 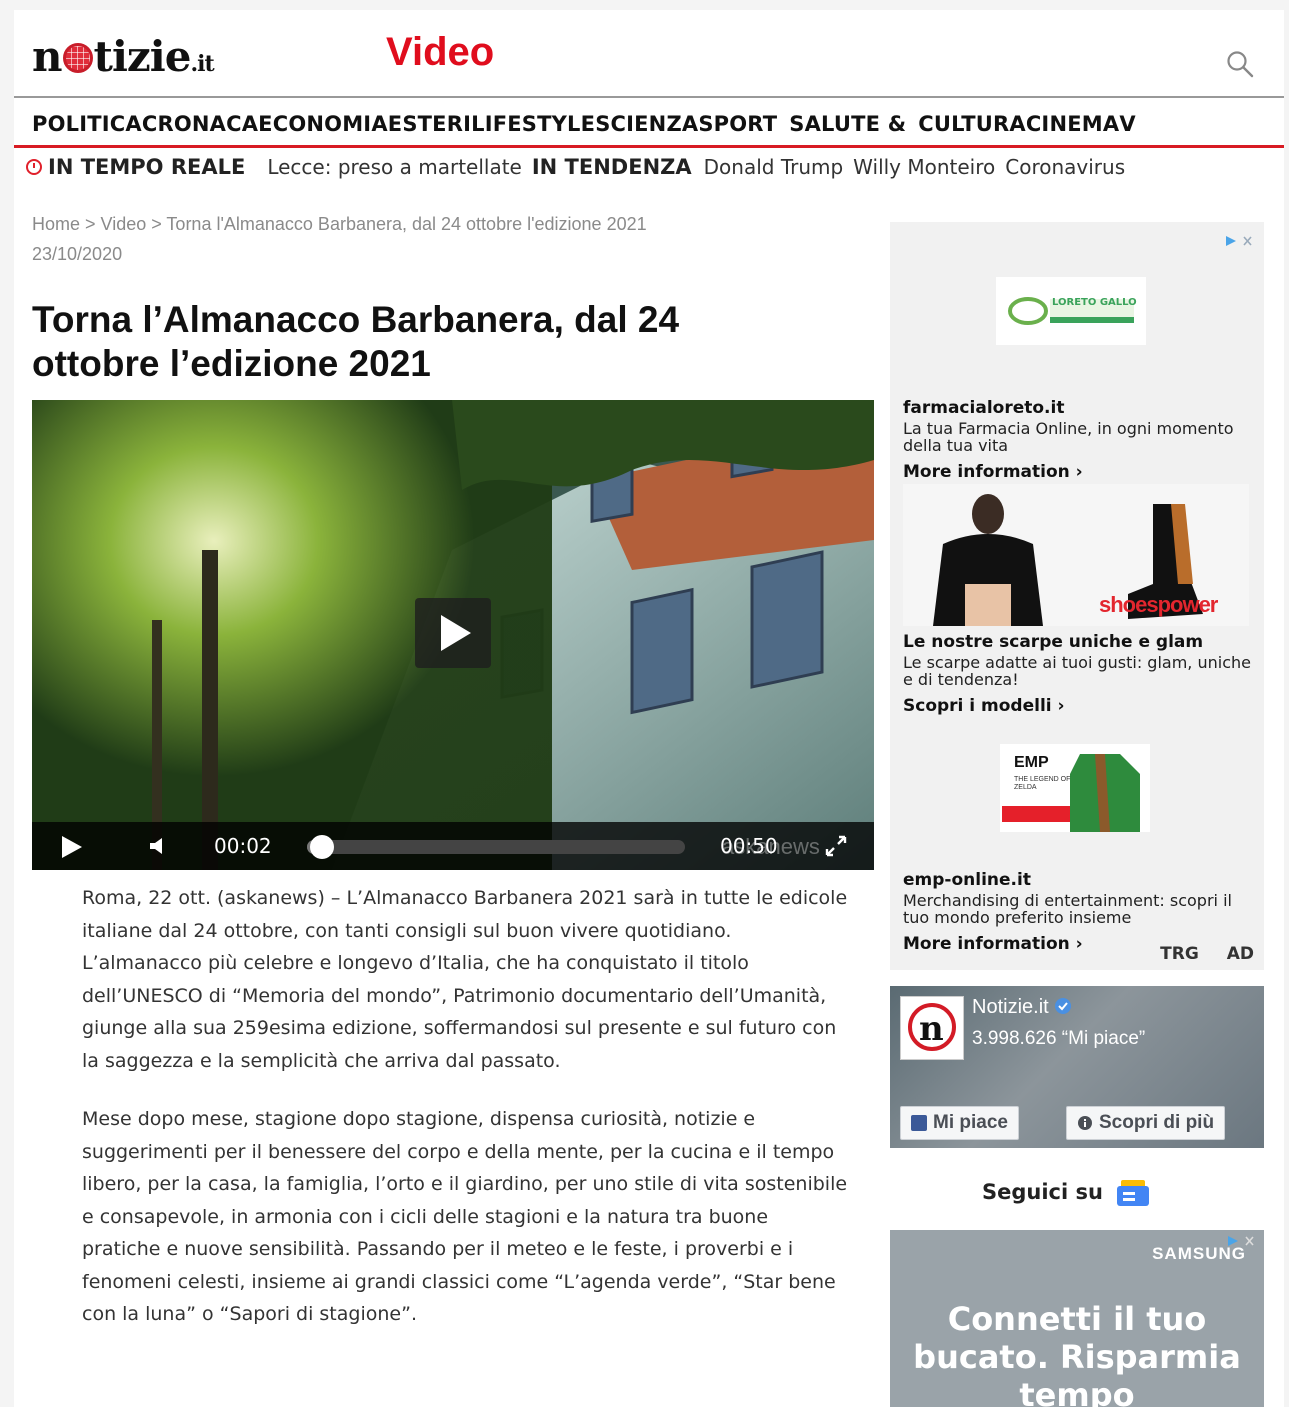 I want to click on learn-more-label: Scopri di più, so click(x=1157, y=1122).